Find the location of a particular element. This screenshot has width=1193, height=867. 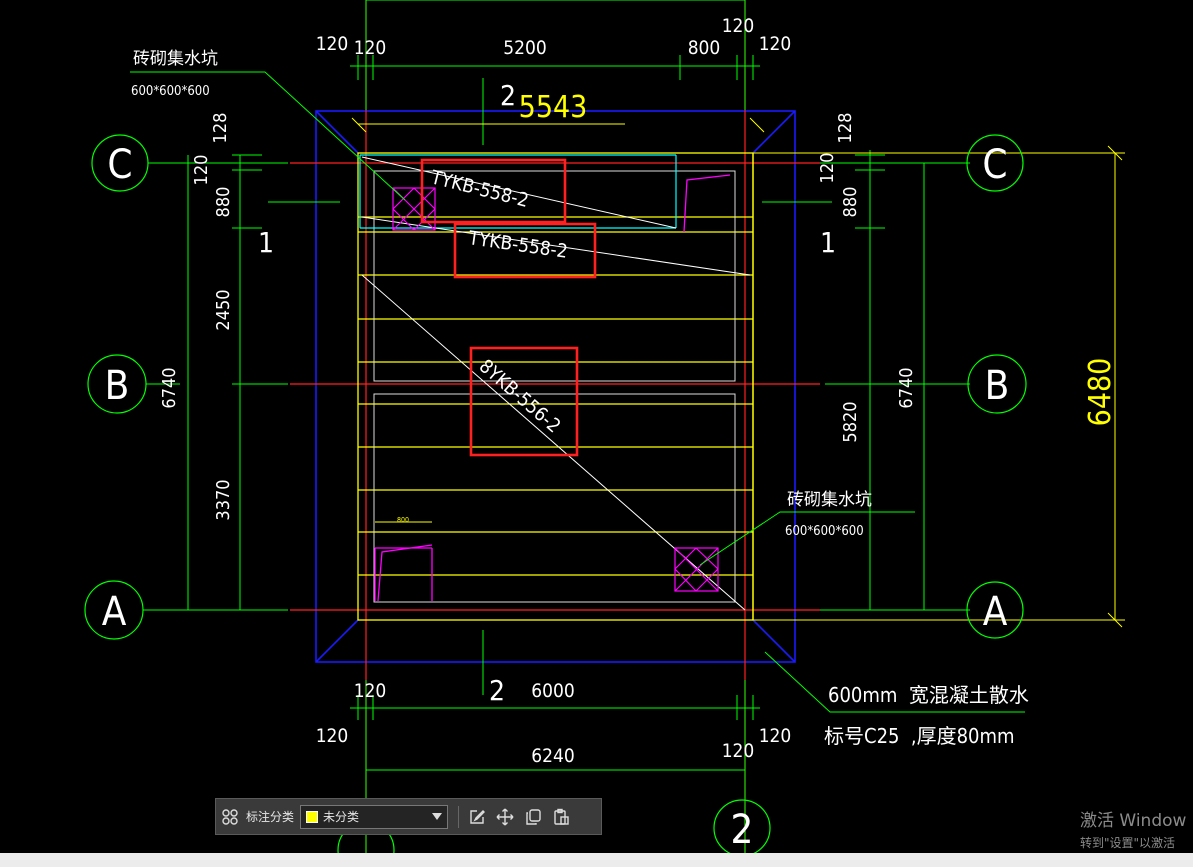

dim-top-800: 800 is located at coordinates (704, 48).